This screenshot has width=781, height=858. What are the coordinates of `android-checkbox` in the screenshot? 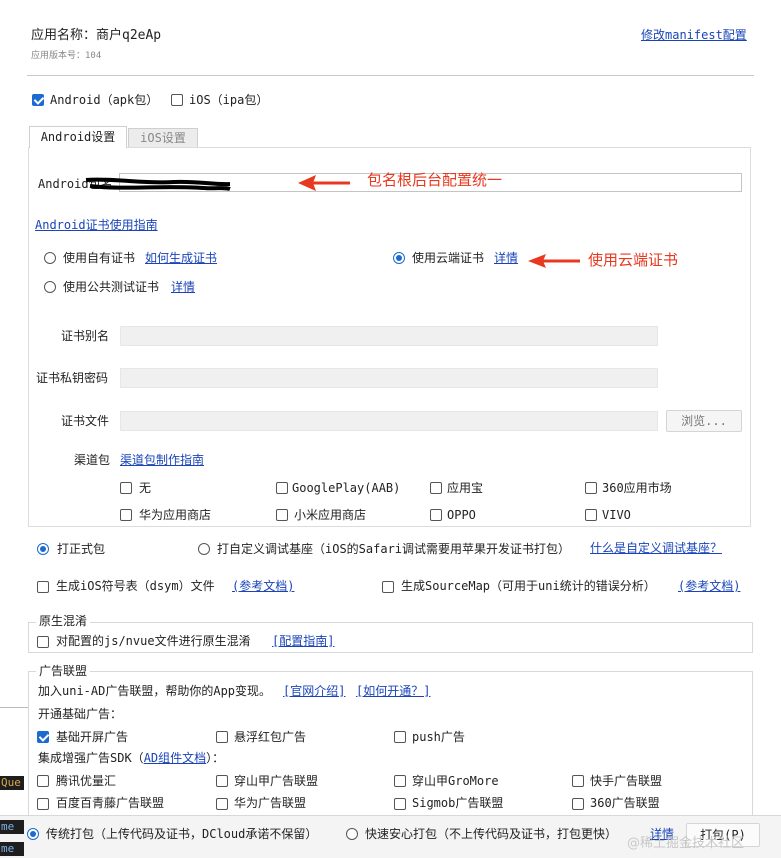 It's located at (38, 100).